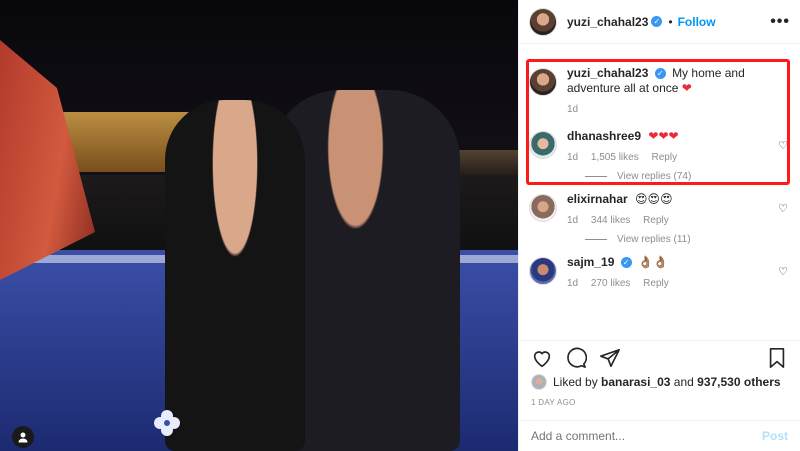  What do you see at coordinates (576, 358) in the screenshot?
I see `comment-bubble-icon` at bounding box center [576, 358].